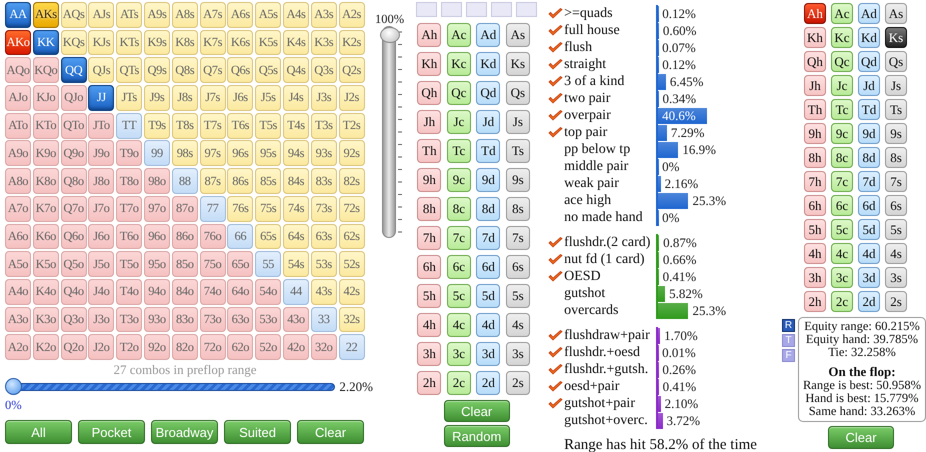 This screenshot has width=926, height=452. Describe the element at coordinates (18, 291) in the screenshot. I see `hand-cell: A4o` at that location.